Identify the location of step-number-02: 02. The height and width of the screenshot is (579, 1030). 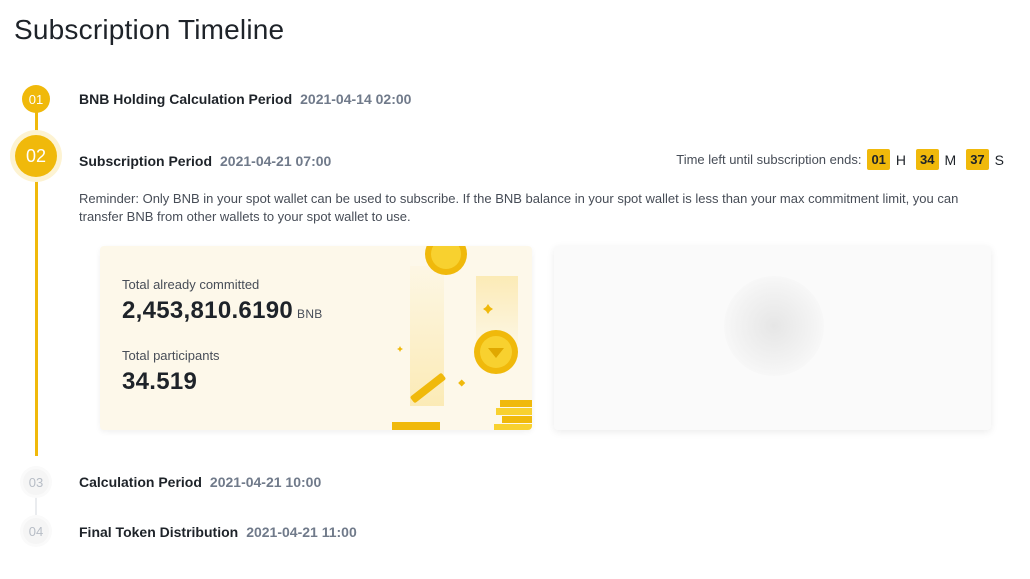
(36, 156).